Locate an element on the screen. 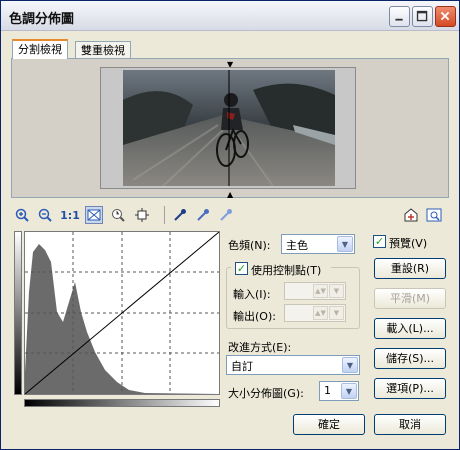 This screenshot has width=460, height=450. channel-select: 主色 ▼ is located at coordinates (318, 244).